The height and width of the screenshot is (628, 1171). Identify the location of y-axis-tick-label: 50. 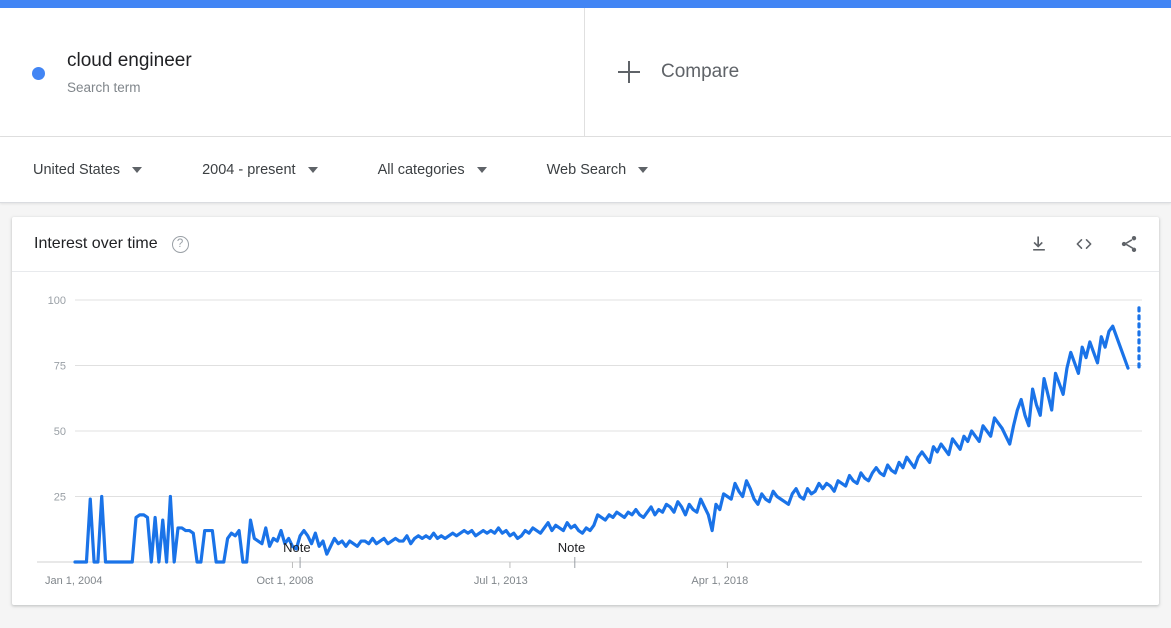
(60, 432).